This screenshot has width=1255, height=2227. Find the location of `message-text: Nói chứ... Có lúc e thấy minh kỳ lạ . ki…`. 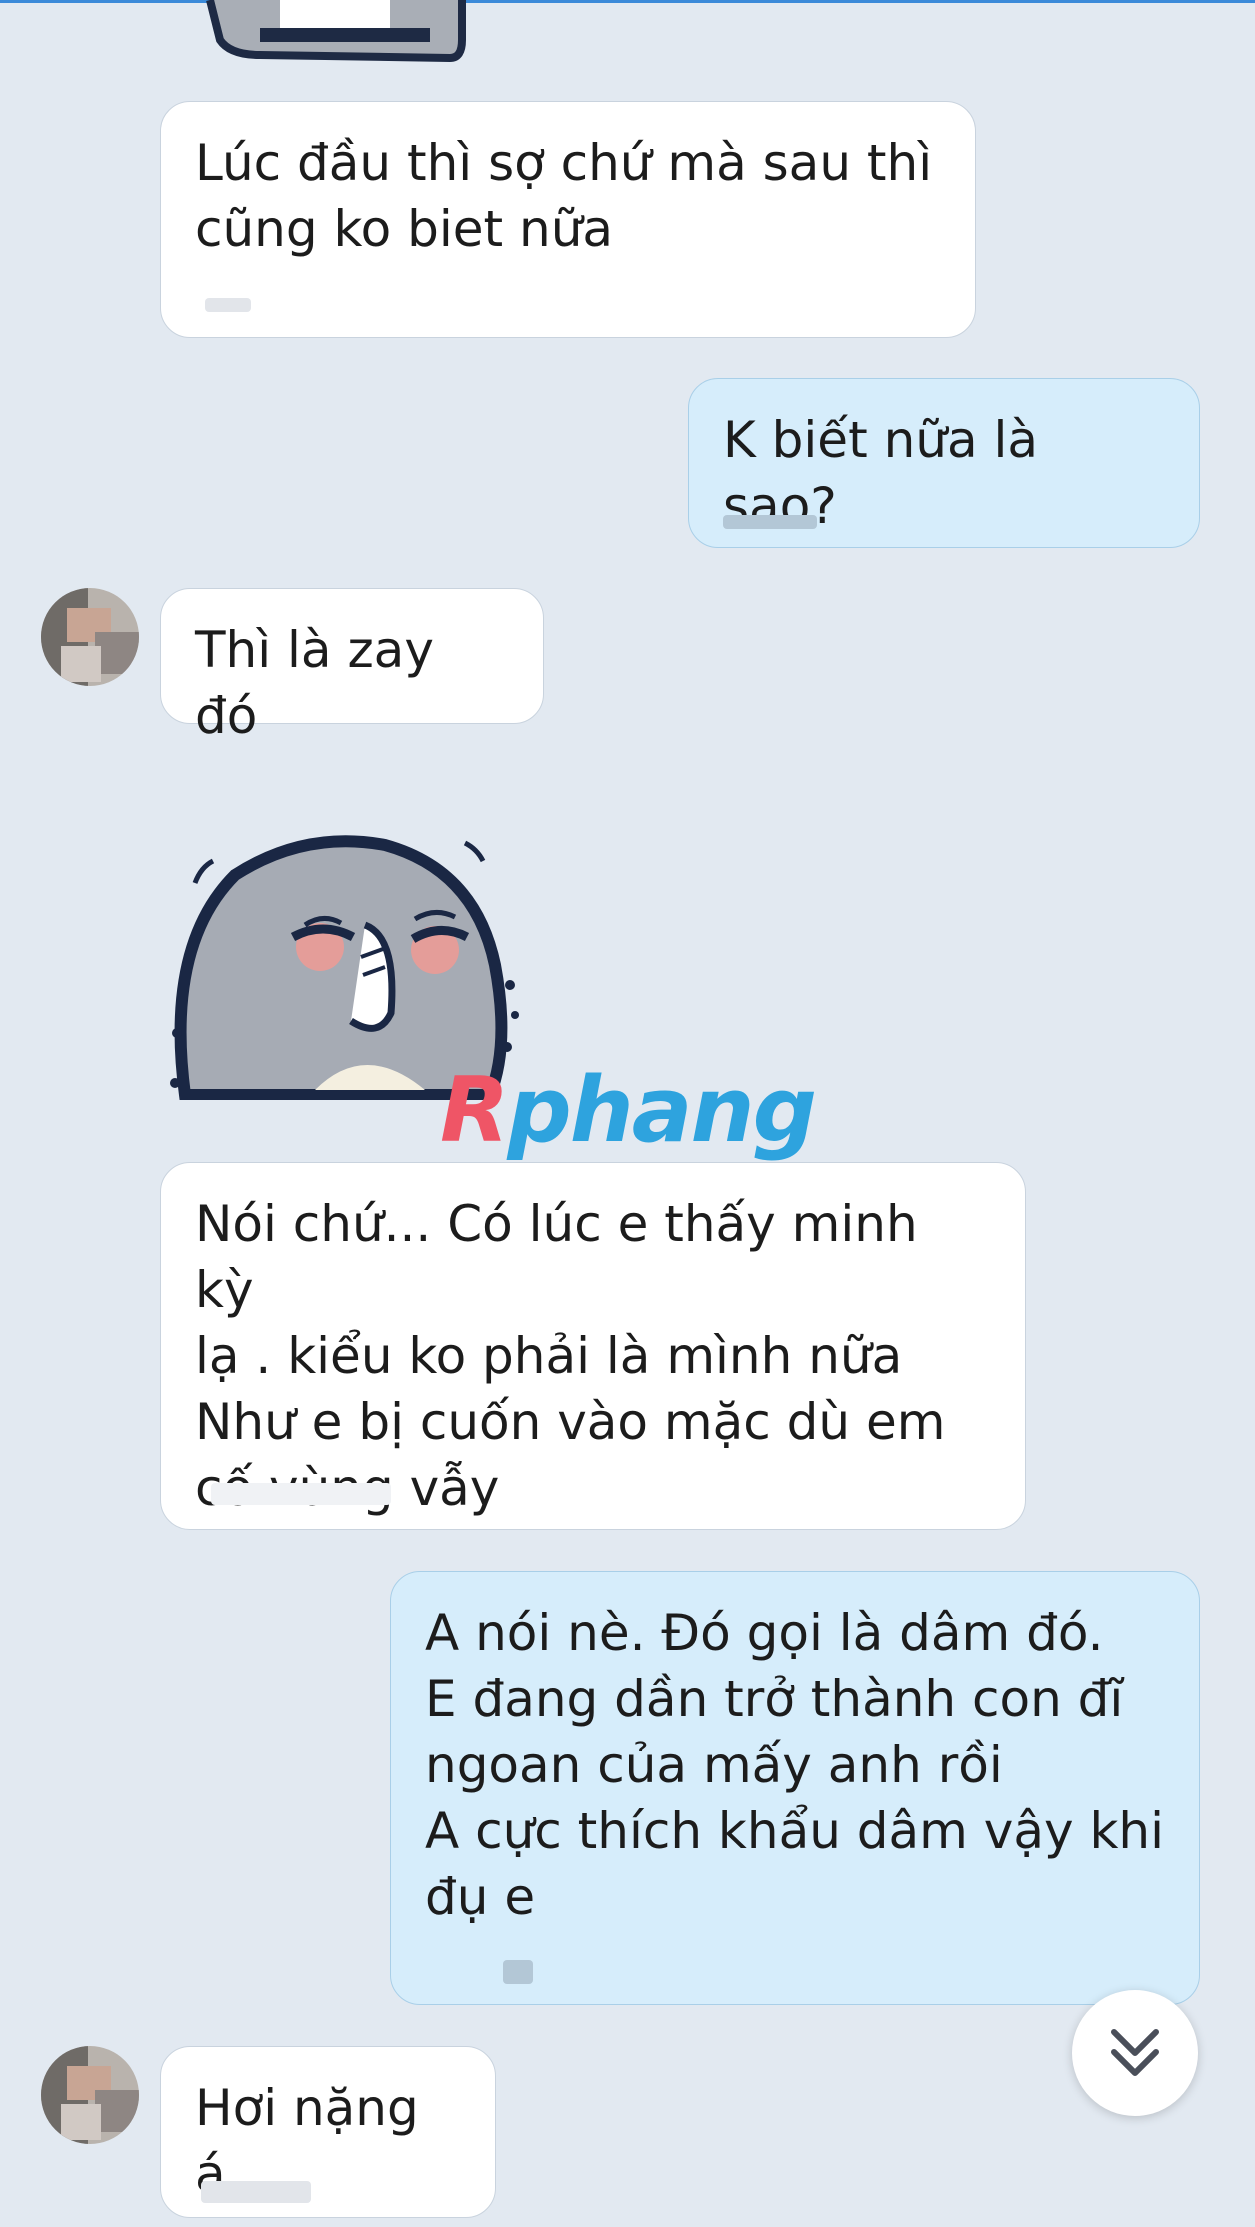

message-text: Nói chứ... Có lúc e thấy minh kỳ lạ . ki… is located at coordinates (570, 1356).